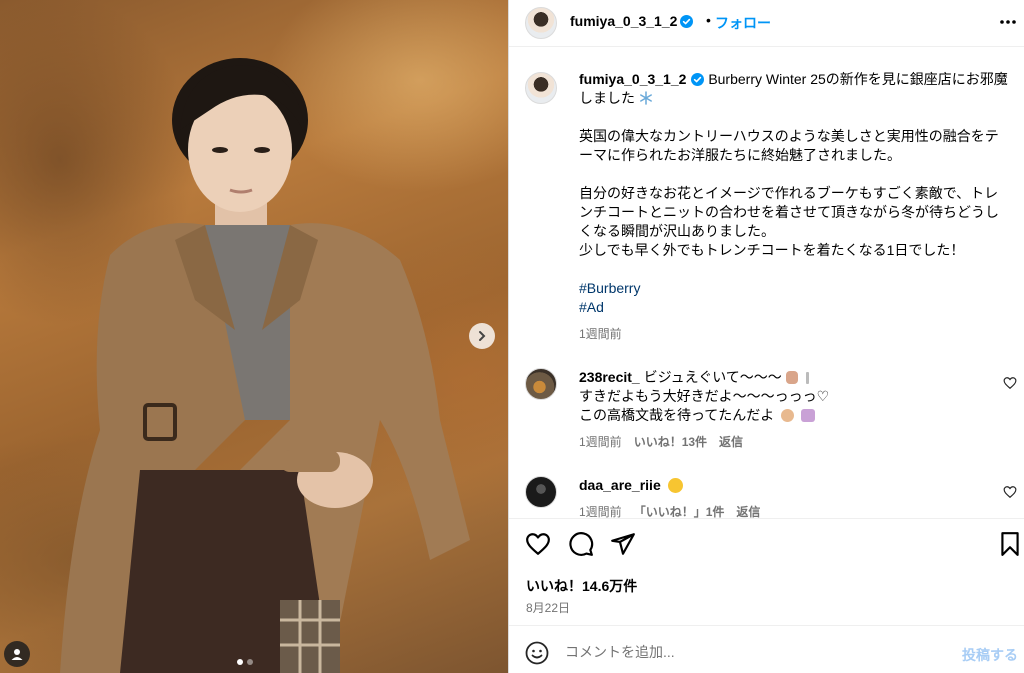 The image size is (1024, 673). Describe the element at coordinates (990, 655) in the screenshot. I see `post-comment-button: 投稿する` at that location.